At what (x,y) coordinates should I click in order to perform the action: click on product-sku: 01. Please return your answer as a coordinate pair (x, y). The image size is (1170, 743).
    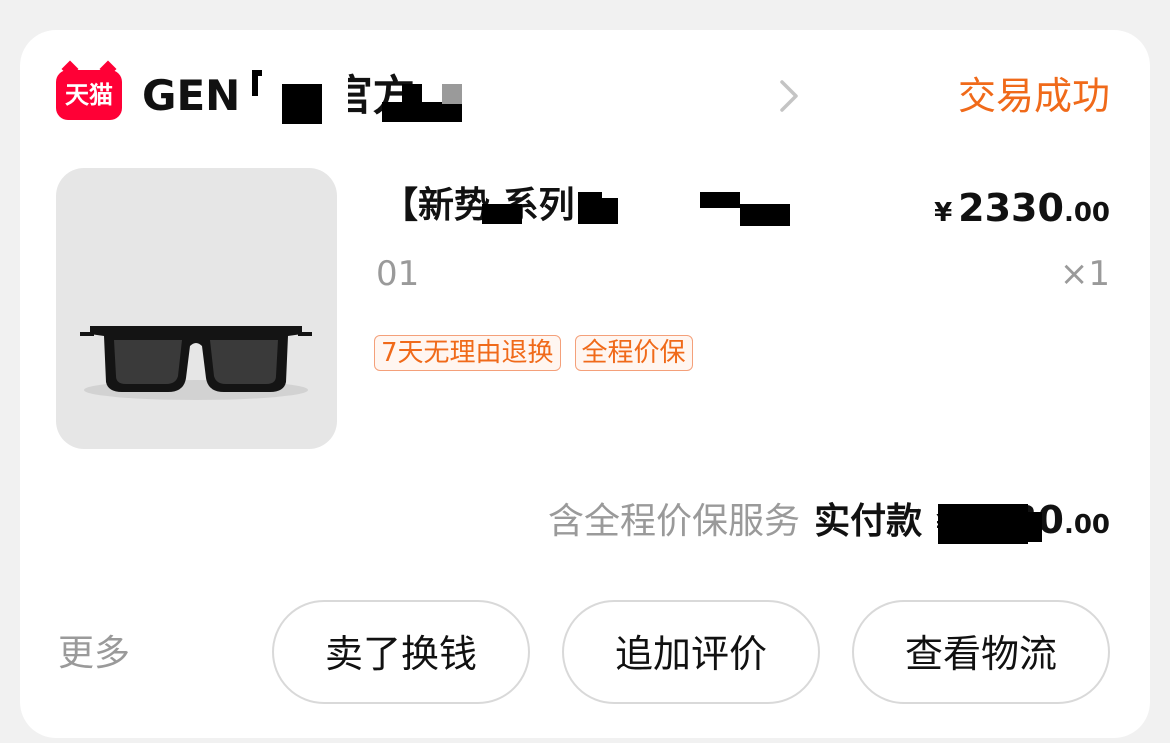
    Looking at the image, I should click on (398, 274).